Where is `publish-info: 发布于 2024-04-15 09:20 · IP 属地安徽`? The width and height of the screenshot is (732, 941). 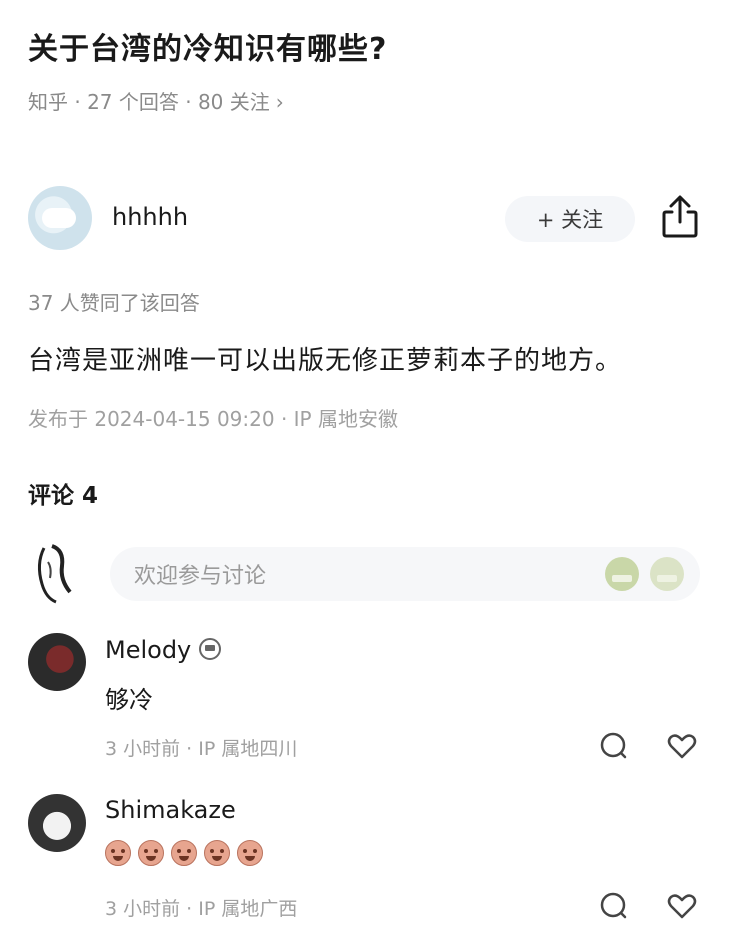
publish-info: 发布于 2024-04-15 09:20 · IP 属地安徽 is located at coordinates (213, 419).